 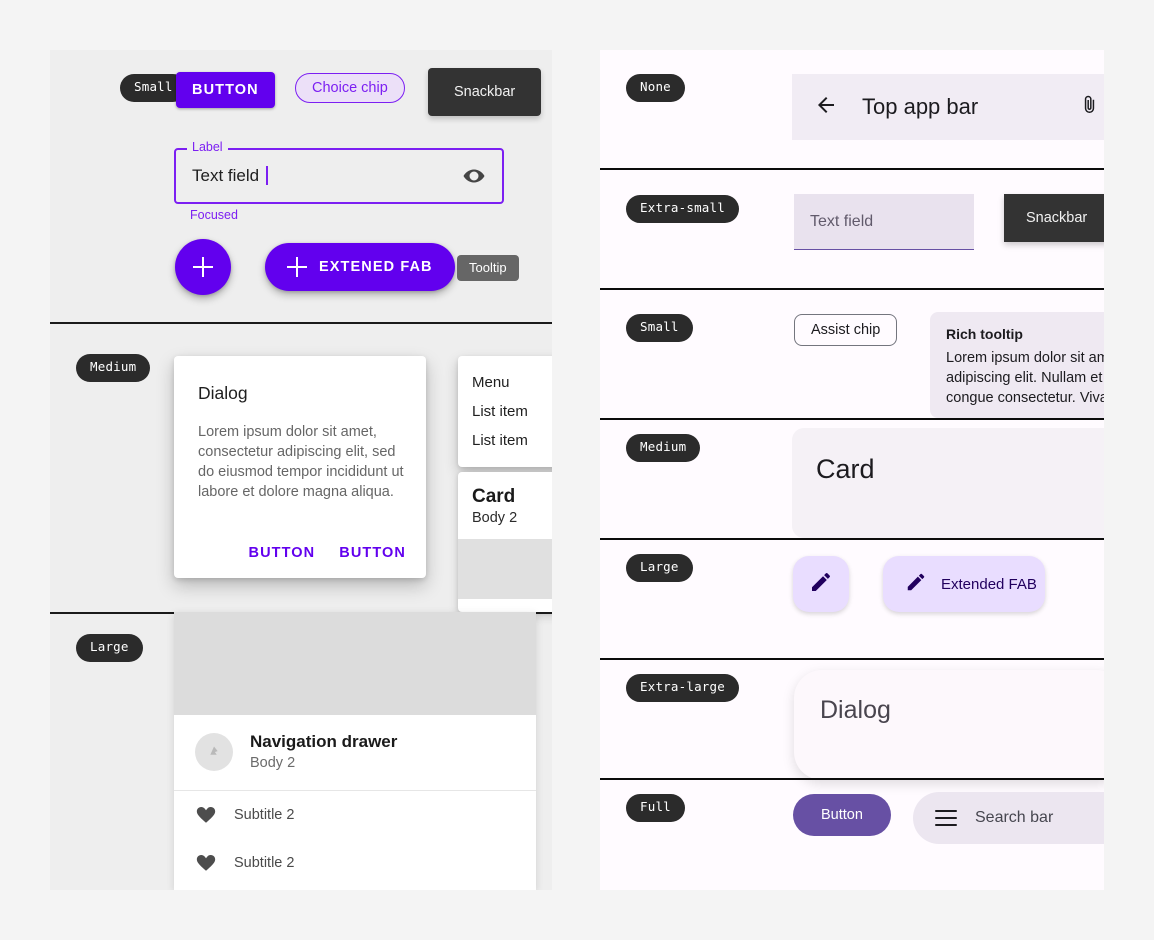 What do you see at coordinates (842, 221) in the screenshot?
I see `text-field-label: Text field` at bounding box center [842, 221].